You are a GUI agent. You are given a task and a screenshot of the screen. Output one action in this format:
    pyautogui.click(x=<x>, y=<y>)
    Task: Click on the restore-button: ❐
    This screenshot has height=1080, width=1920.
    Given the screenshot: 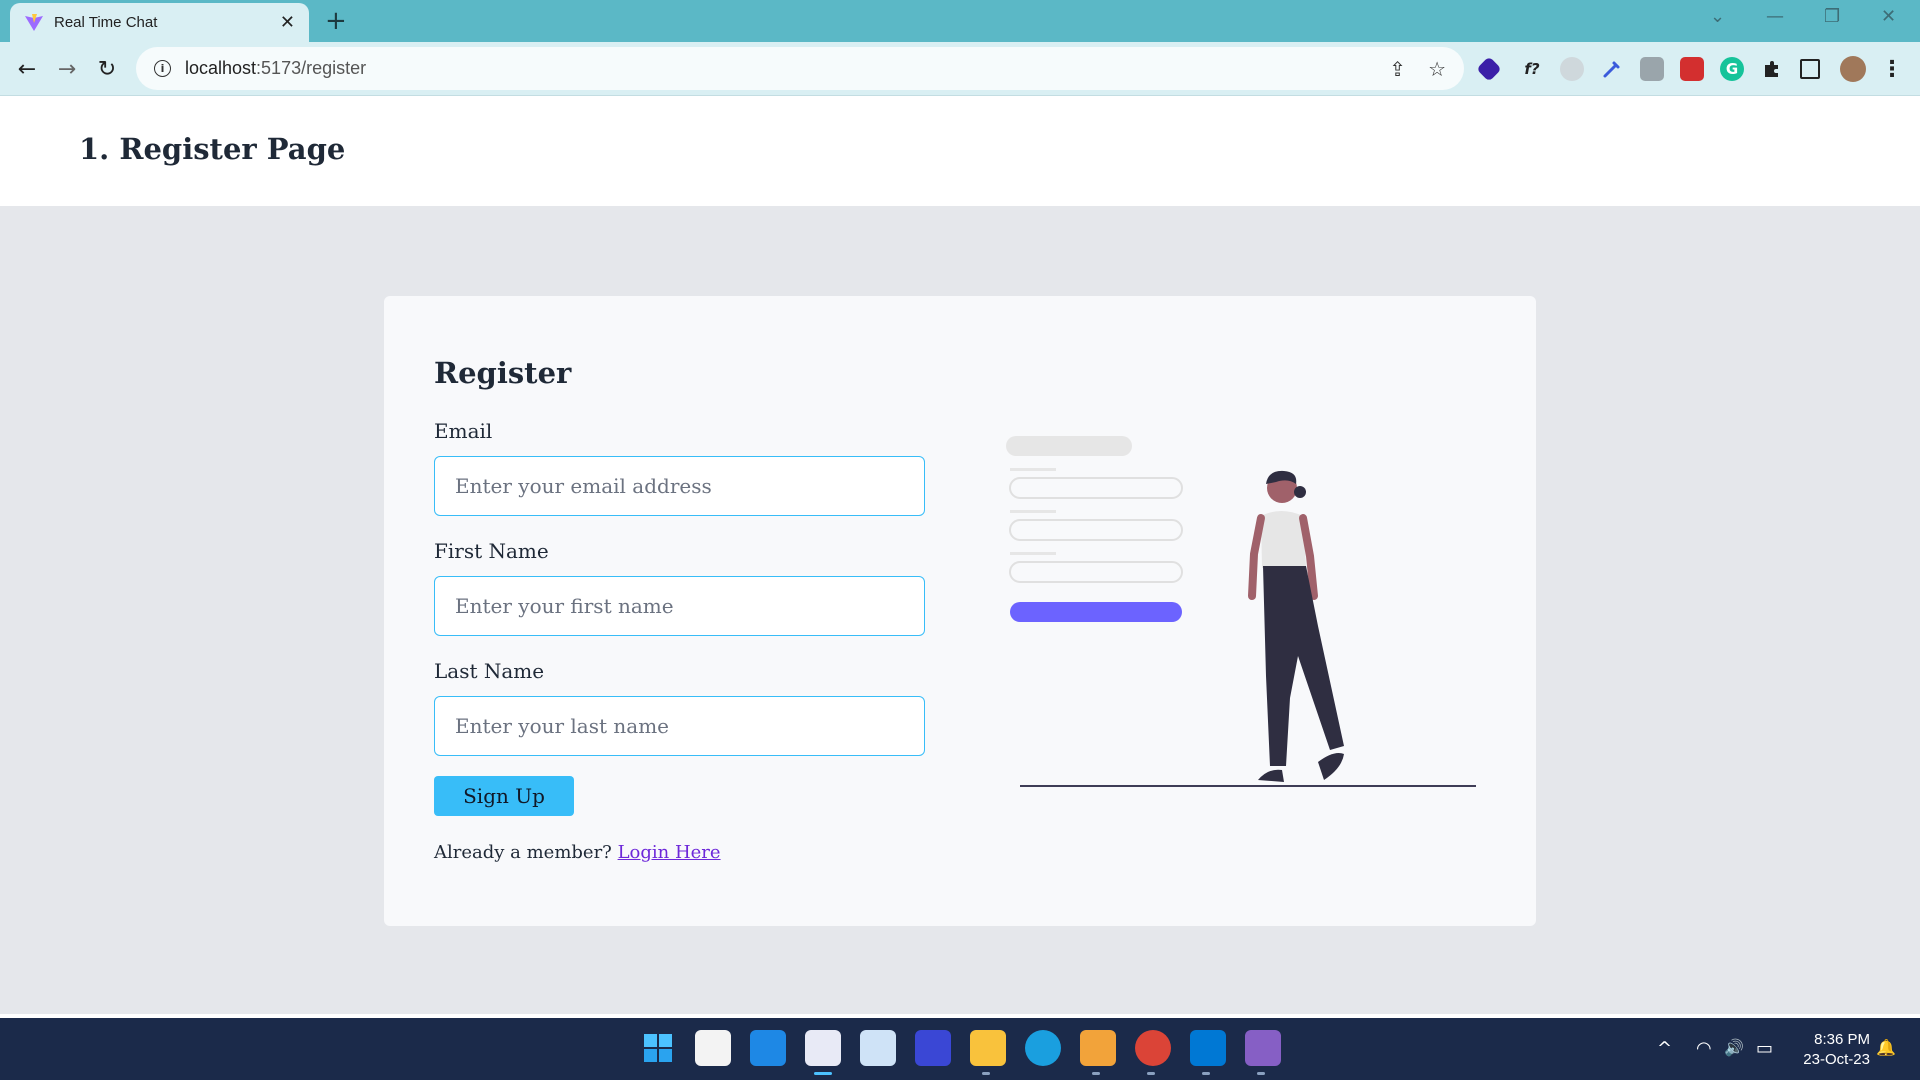 What is the action you would take?
    pyautogui.click(x=1832, y=16)
    